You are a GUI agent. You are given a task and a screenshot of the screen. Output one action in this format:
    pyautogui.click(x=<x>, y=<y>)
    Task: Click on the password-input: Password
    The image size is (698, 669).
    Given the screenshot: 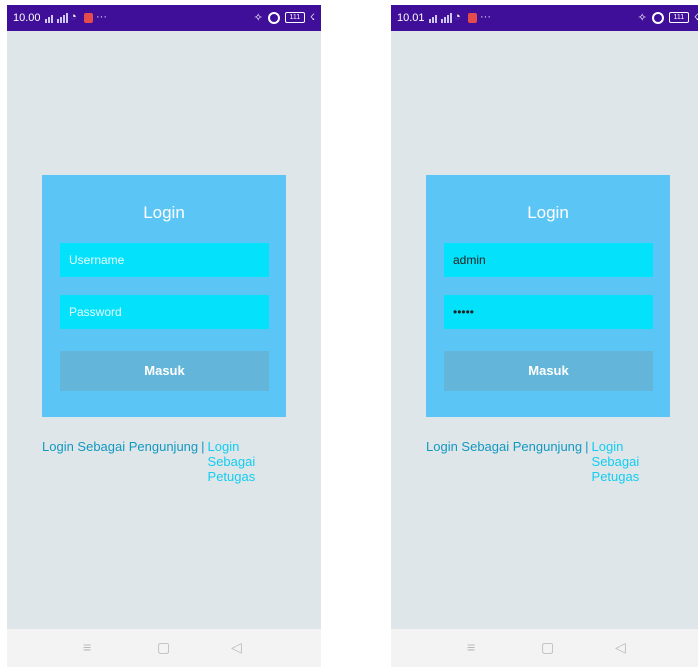 What is the action you would take?
    pyautogui.click(x=164, y=312)
    